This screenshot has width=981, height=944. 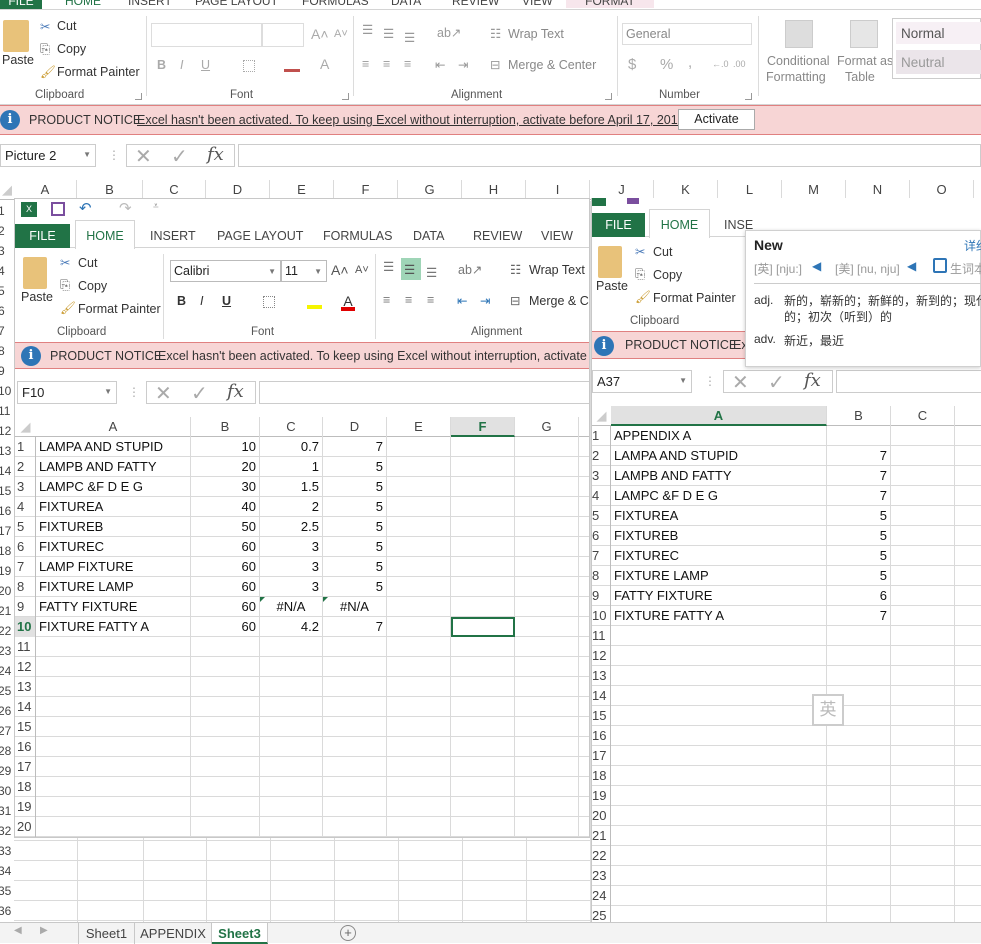 I want to click on shrink-font-icon: A˅, so click(x=341, y=34).